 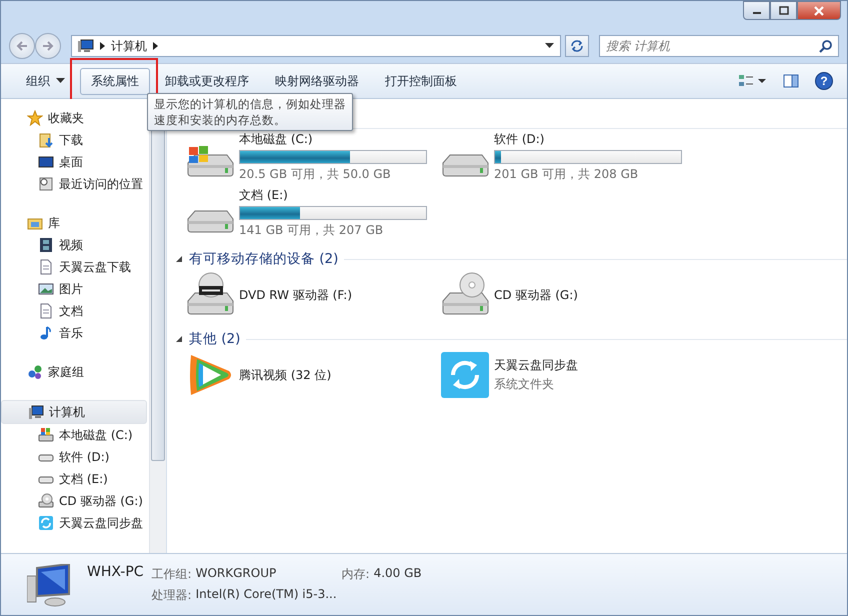 I want to click on status-value: WORKGROUP, so click(x=236, y=574).